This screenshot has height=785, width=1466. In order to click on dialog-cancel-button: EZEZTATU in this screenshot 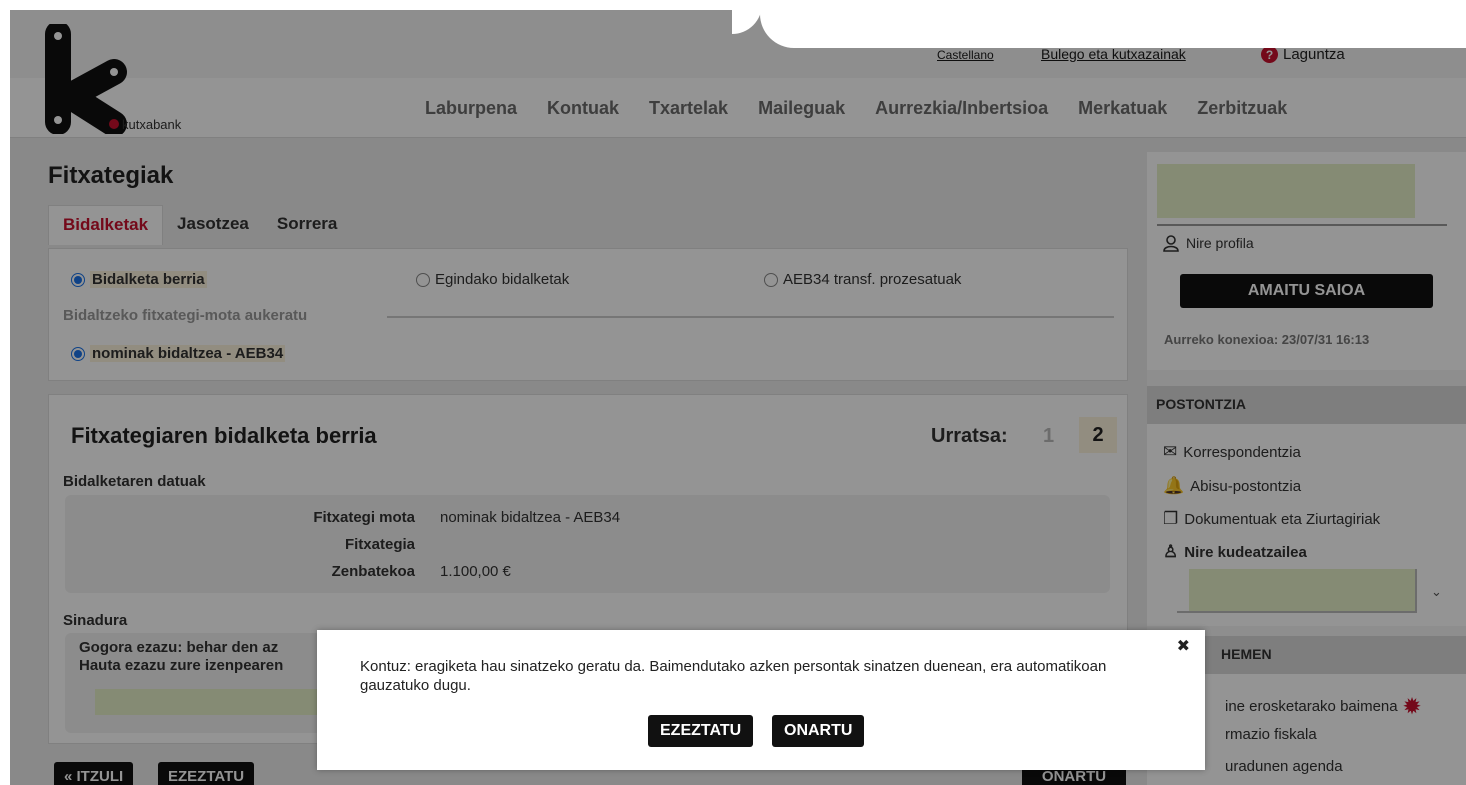, I will do `click(701, 731)`.